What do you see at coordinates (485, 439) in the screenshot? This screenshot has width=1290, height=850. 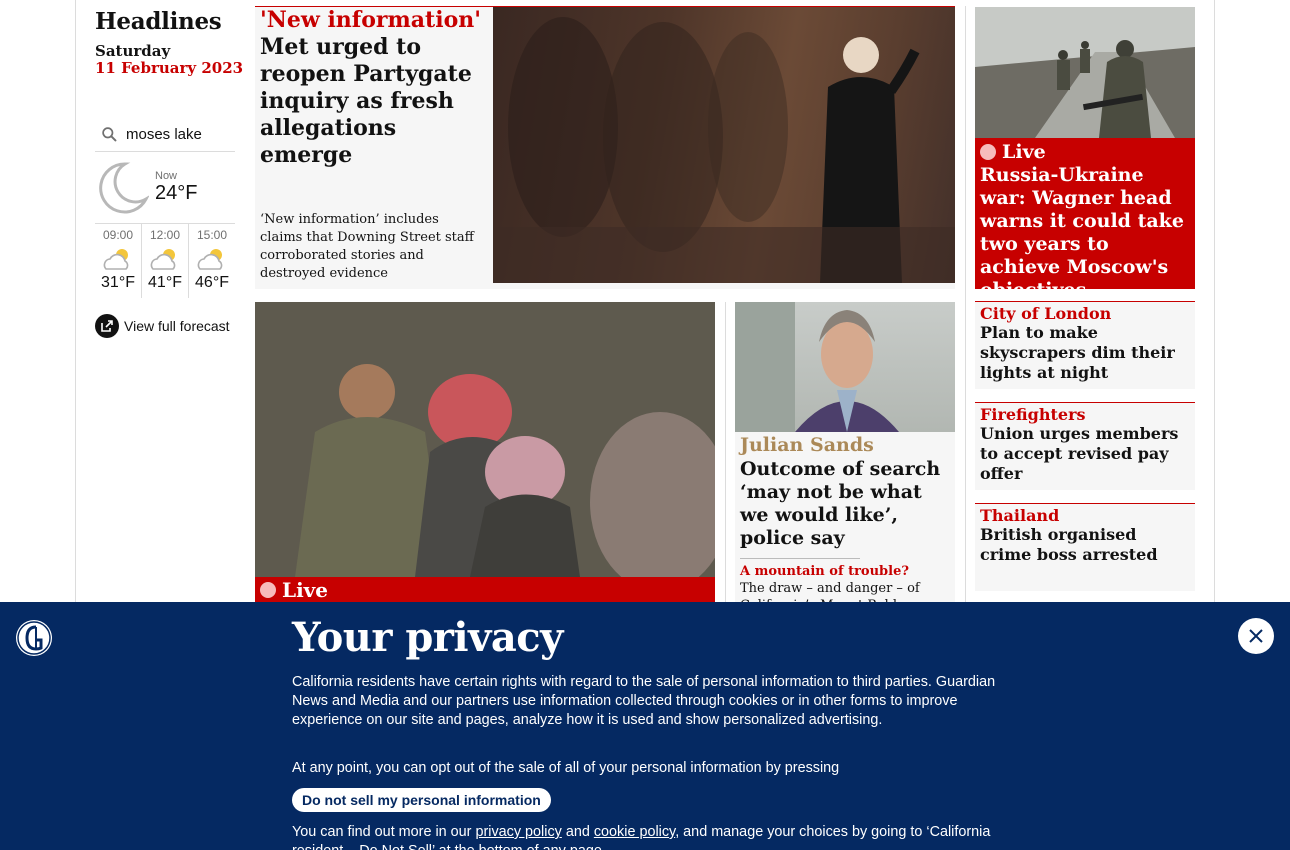 I see `earthquake-photo` at bounding box center [485, 439].